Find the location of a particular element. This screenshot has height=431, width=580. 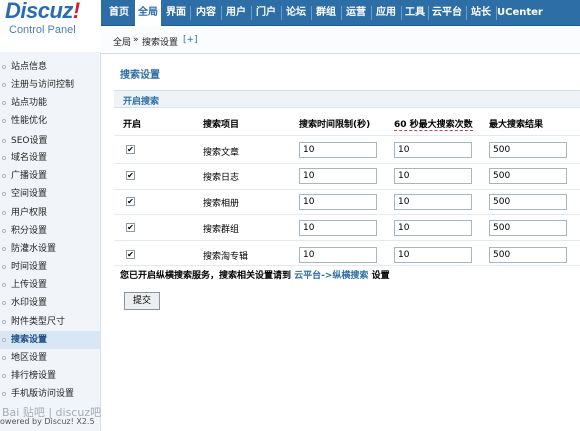

max-results-input-collections is located at coordinates (528, 255).